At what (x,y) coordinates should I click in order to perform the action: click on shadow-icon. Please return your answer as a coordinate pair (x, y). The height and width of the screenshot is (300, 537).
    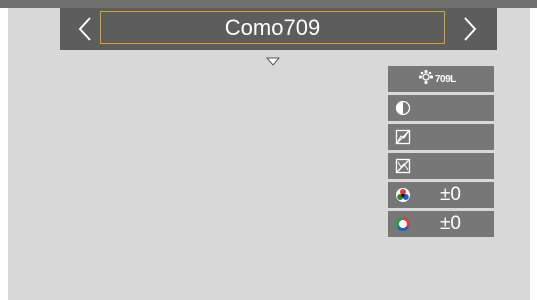
    Looking at the image, I should click on (403, 166).